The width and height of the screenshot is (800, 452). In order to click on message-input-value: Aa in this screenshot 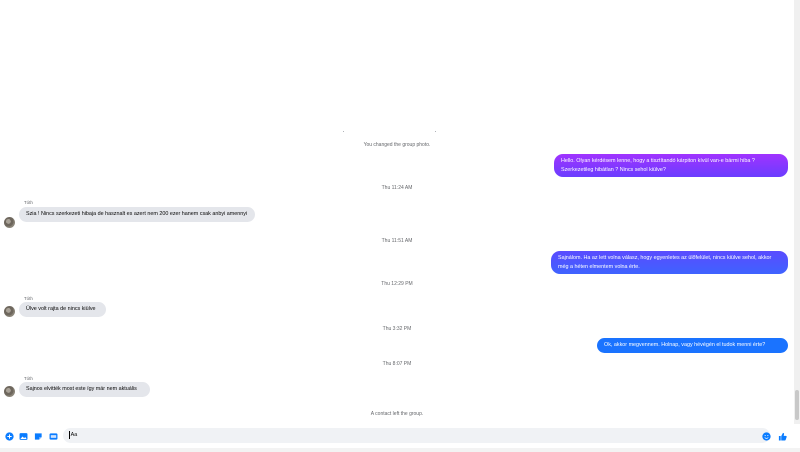, I will do `click(74, 435)`.